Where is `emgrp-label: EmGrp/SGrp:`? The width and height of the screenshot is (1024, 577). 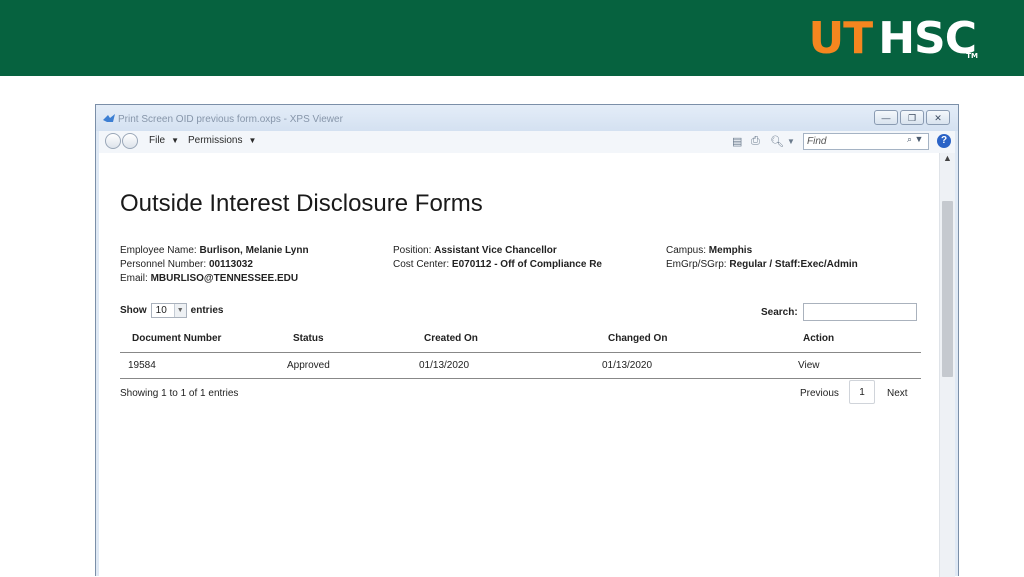 emgrp-label: EmGrp/SGrp: is located at coordinates (696, 264).